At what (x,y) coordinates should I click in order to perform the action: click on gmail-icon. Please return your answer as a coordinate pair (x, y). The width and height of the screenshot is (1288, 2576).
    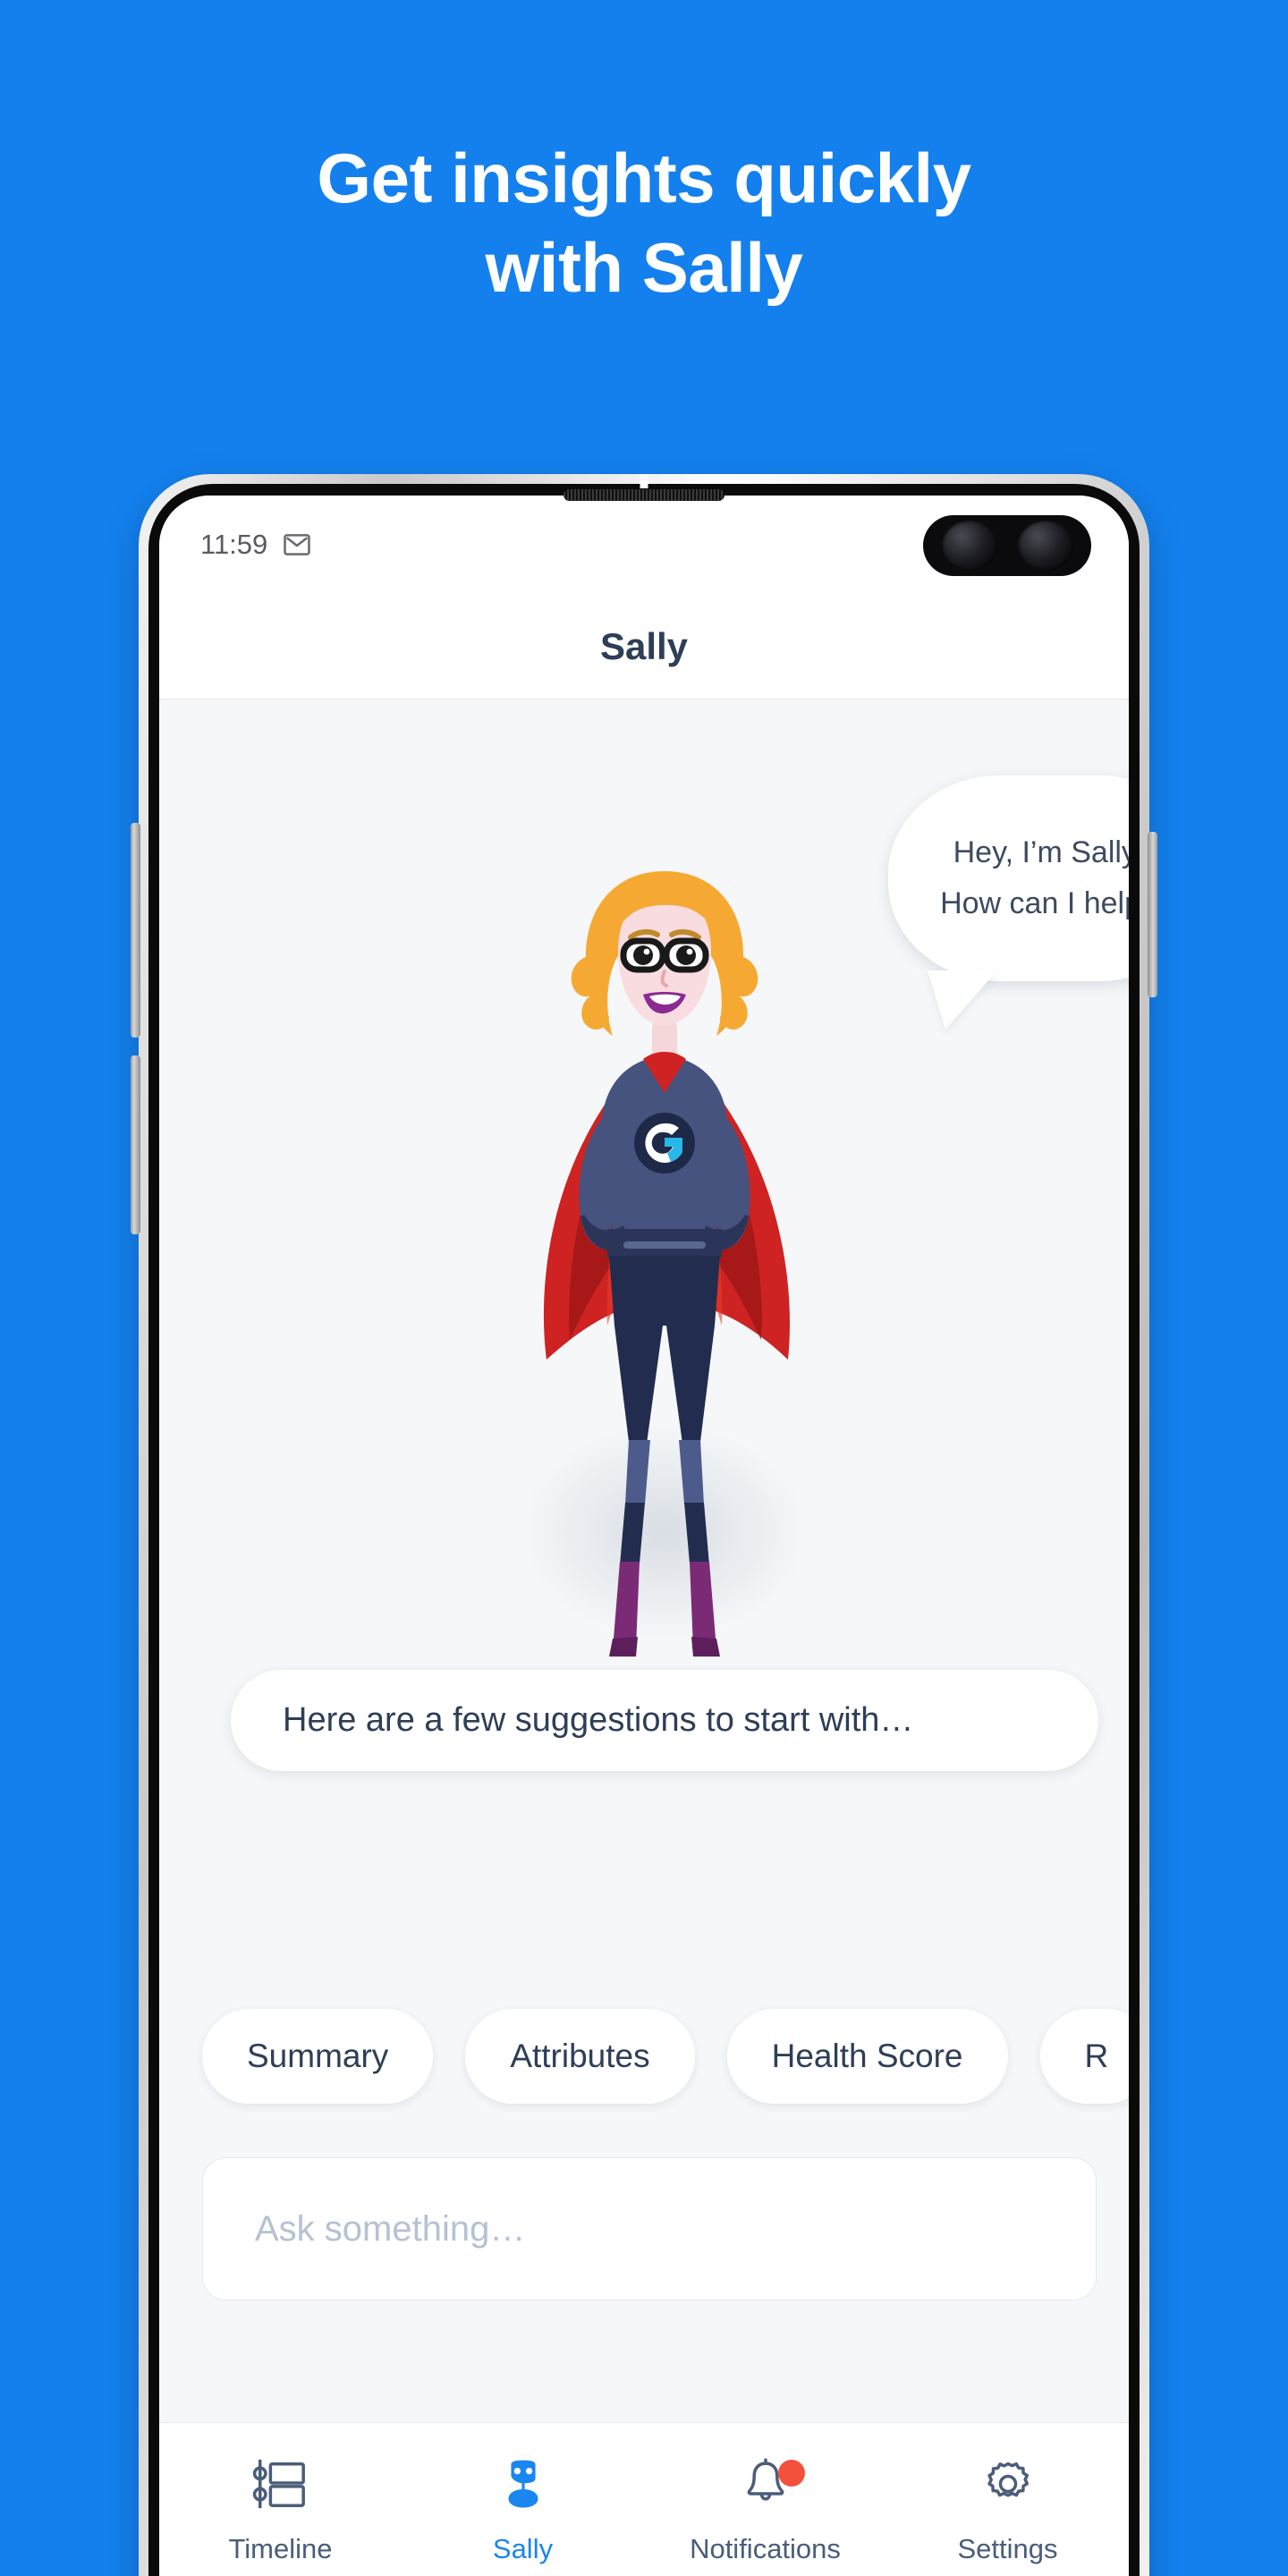
    Looking at the image, I should click on (297, 544).